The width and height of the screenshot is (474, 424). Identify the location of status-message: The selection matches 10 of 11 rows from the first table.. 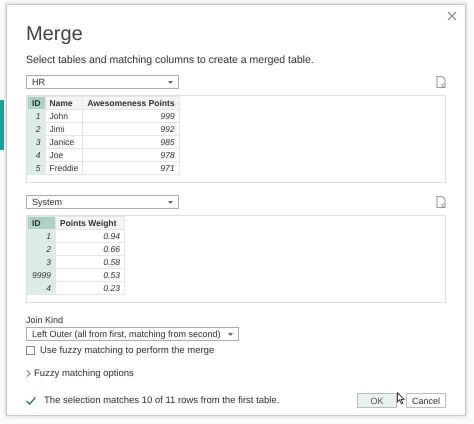
(162, 400).